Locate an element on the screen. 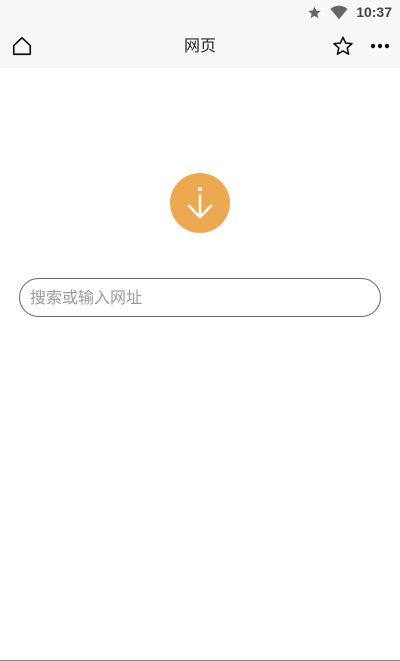  status-bar: 10:37 is located at coordinates (200, 12).